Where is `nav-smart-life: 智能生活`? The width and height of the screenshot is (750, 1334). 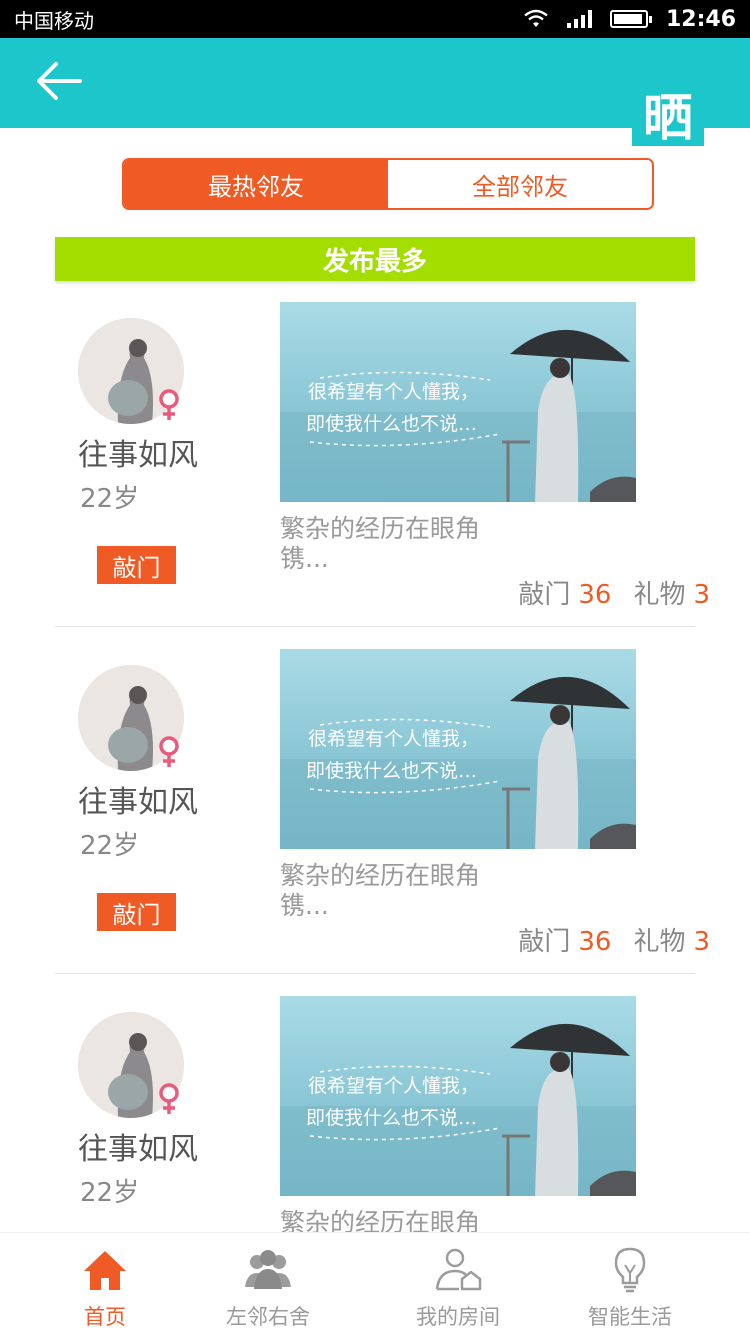
nav-smart-life: 智能生活 is located at coordinates (630, 1283).